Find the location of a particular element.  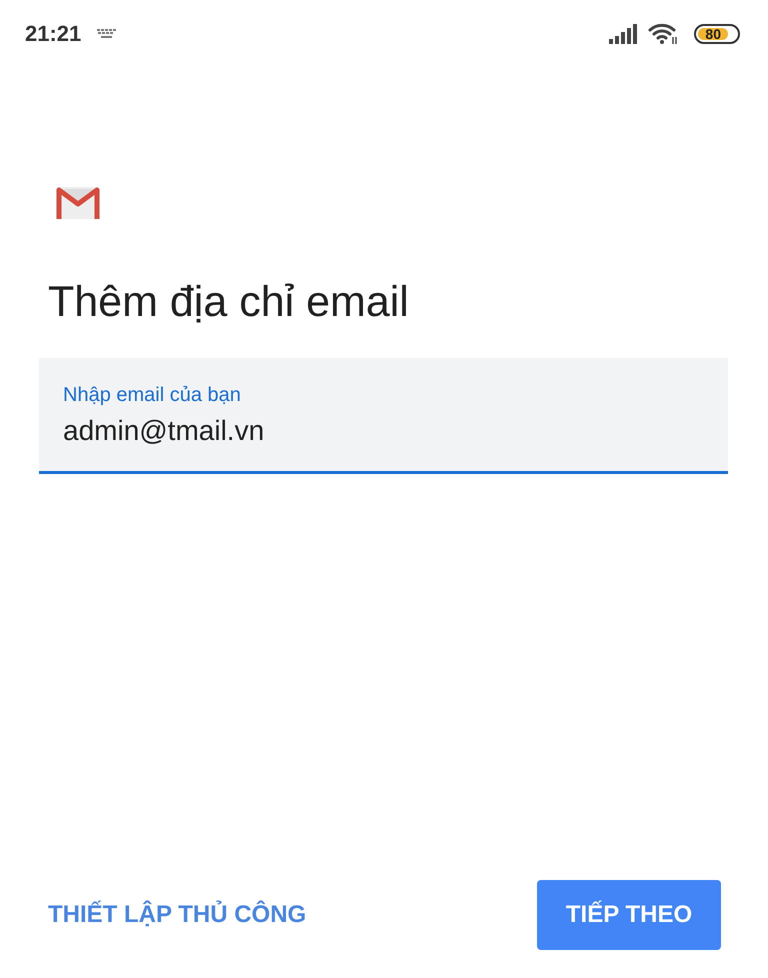

mail-logo-icon is located at coordinates (78, 203).